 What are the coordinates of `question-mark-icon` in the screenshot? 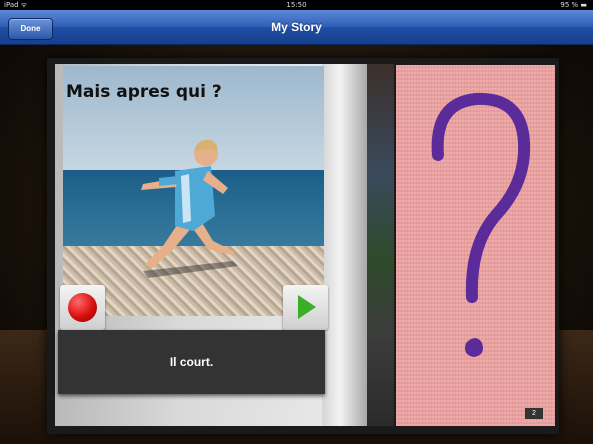 It's located at (481, 224).